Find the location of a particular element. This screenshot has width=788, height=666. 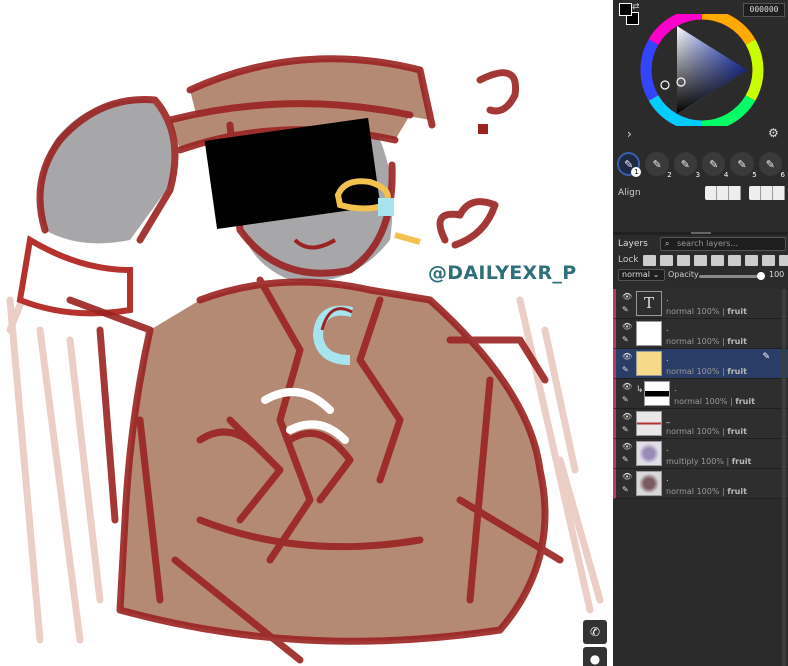

merge-down-icon is located at coordinates (734, 260).